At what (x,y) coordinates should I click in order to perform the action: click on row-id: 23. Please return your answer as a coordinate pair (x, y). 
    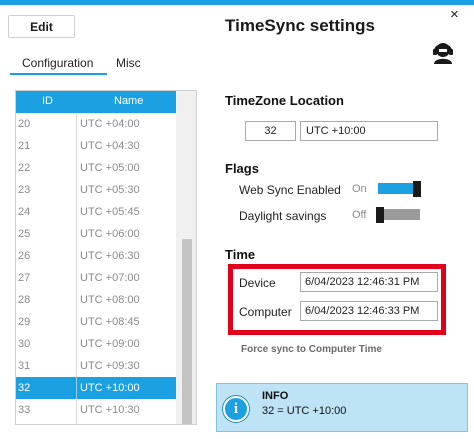
    Looking at the image, I should click on (24, 190).